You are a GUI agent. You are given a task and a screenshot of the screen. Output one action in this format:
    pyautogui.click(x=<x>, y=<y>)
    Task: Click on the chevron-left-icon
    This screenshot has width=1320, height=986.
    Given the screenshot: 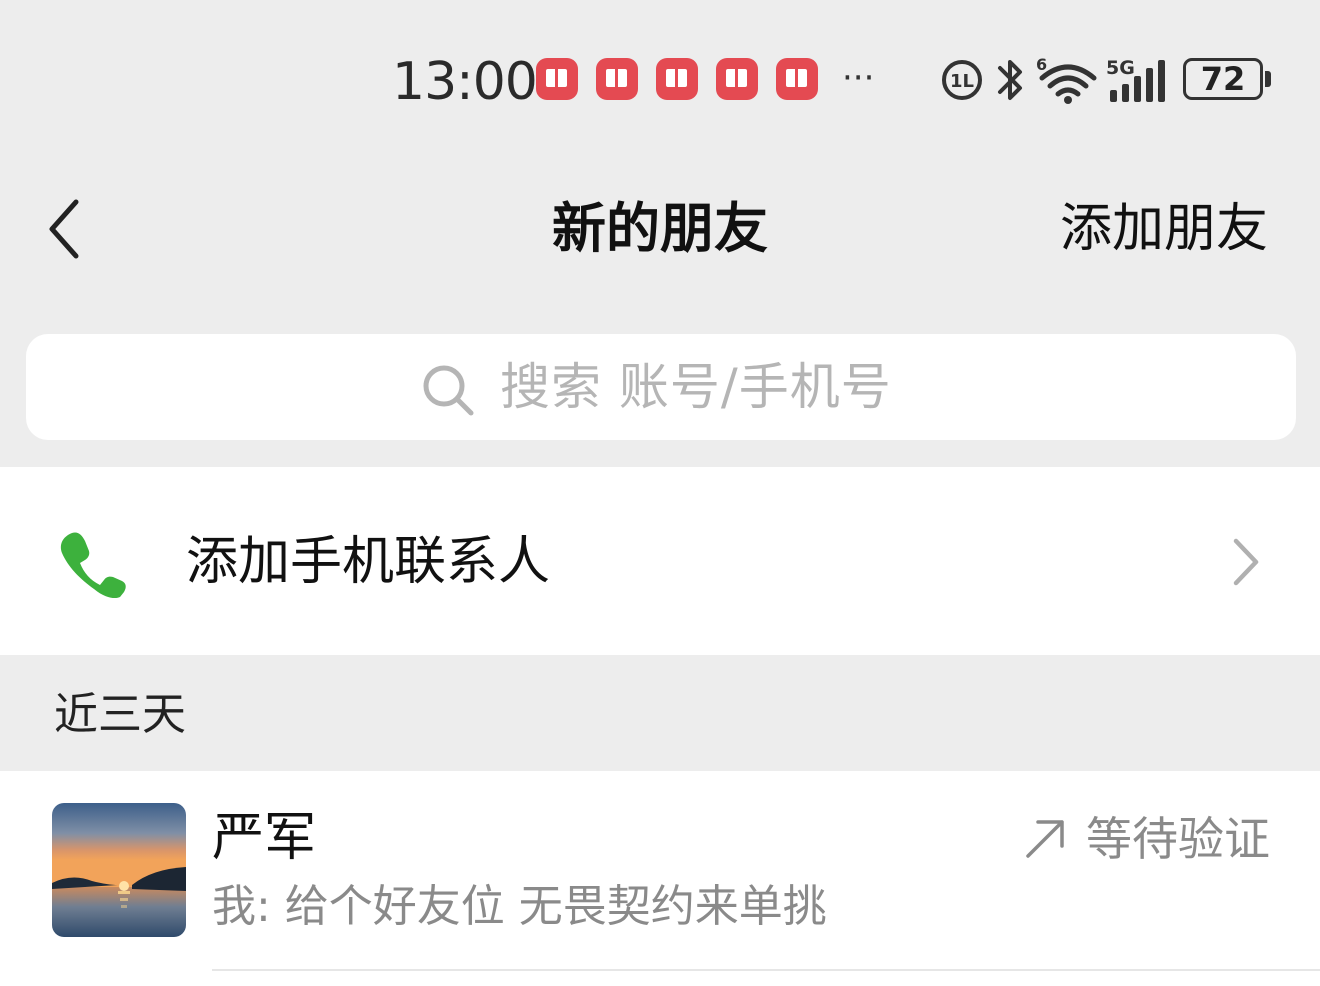 What is the action you would take?
    pyautogui.click(x=64, y=229)
    